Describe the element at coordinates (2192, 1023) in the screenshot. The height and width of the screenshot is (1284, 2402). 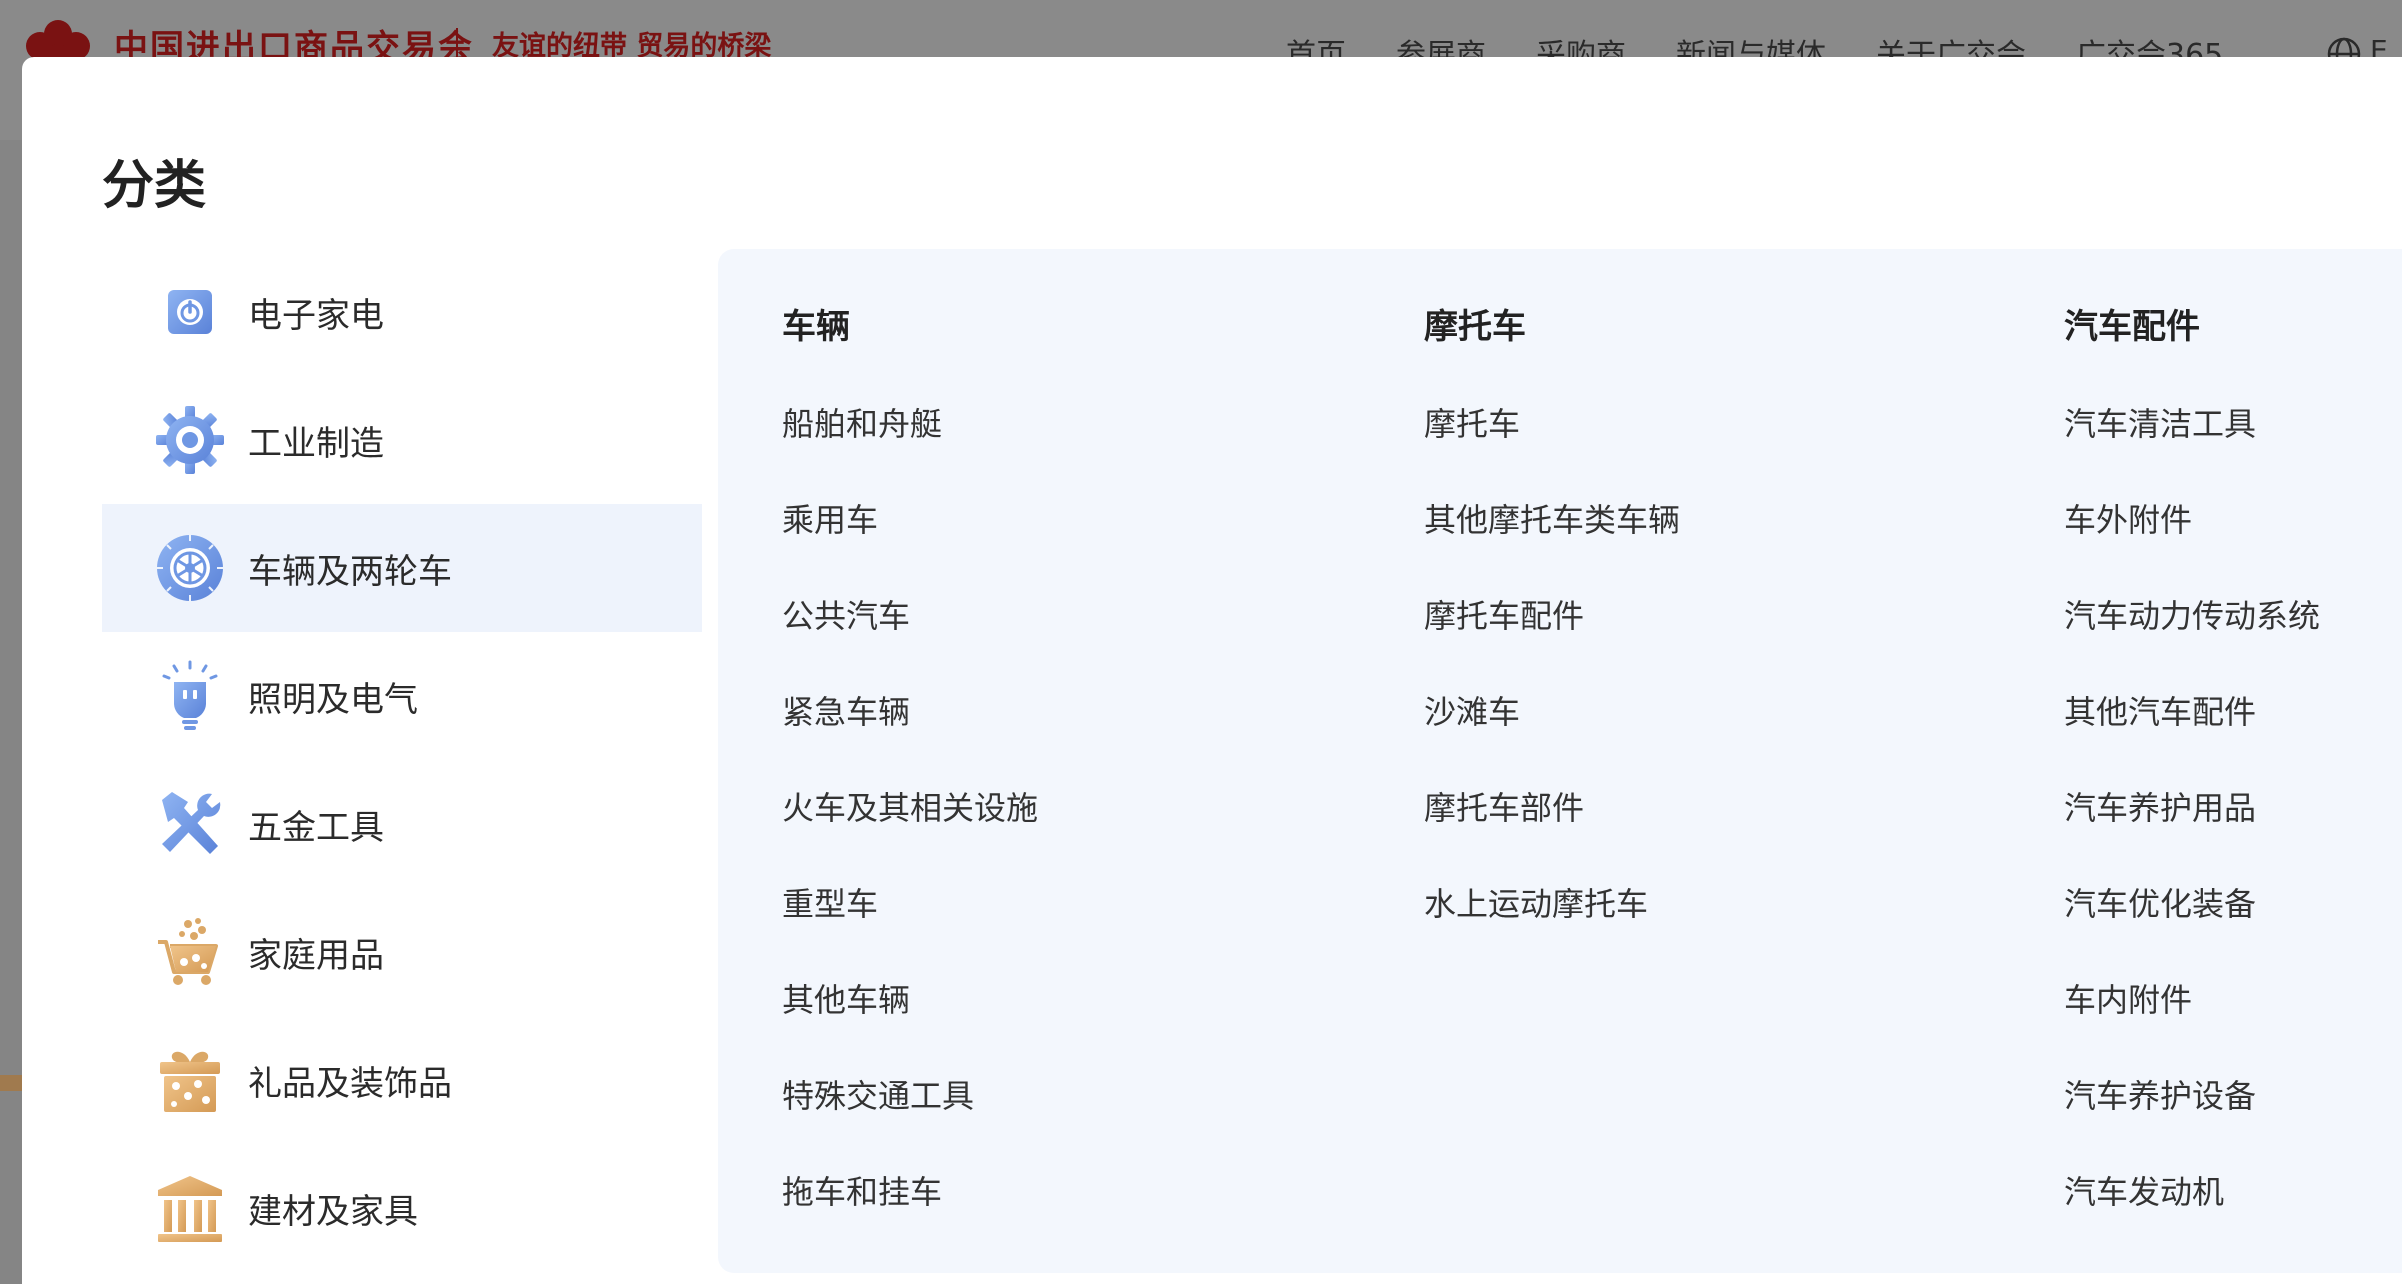
I see `subcategory-link: 车内附件` at that location.